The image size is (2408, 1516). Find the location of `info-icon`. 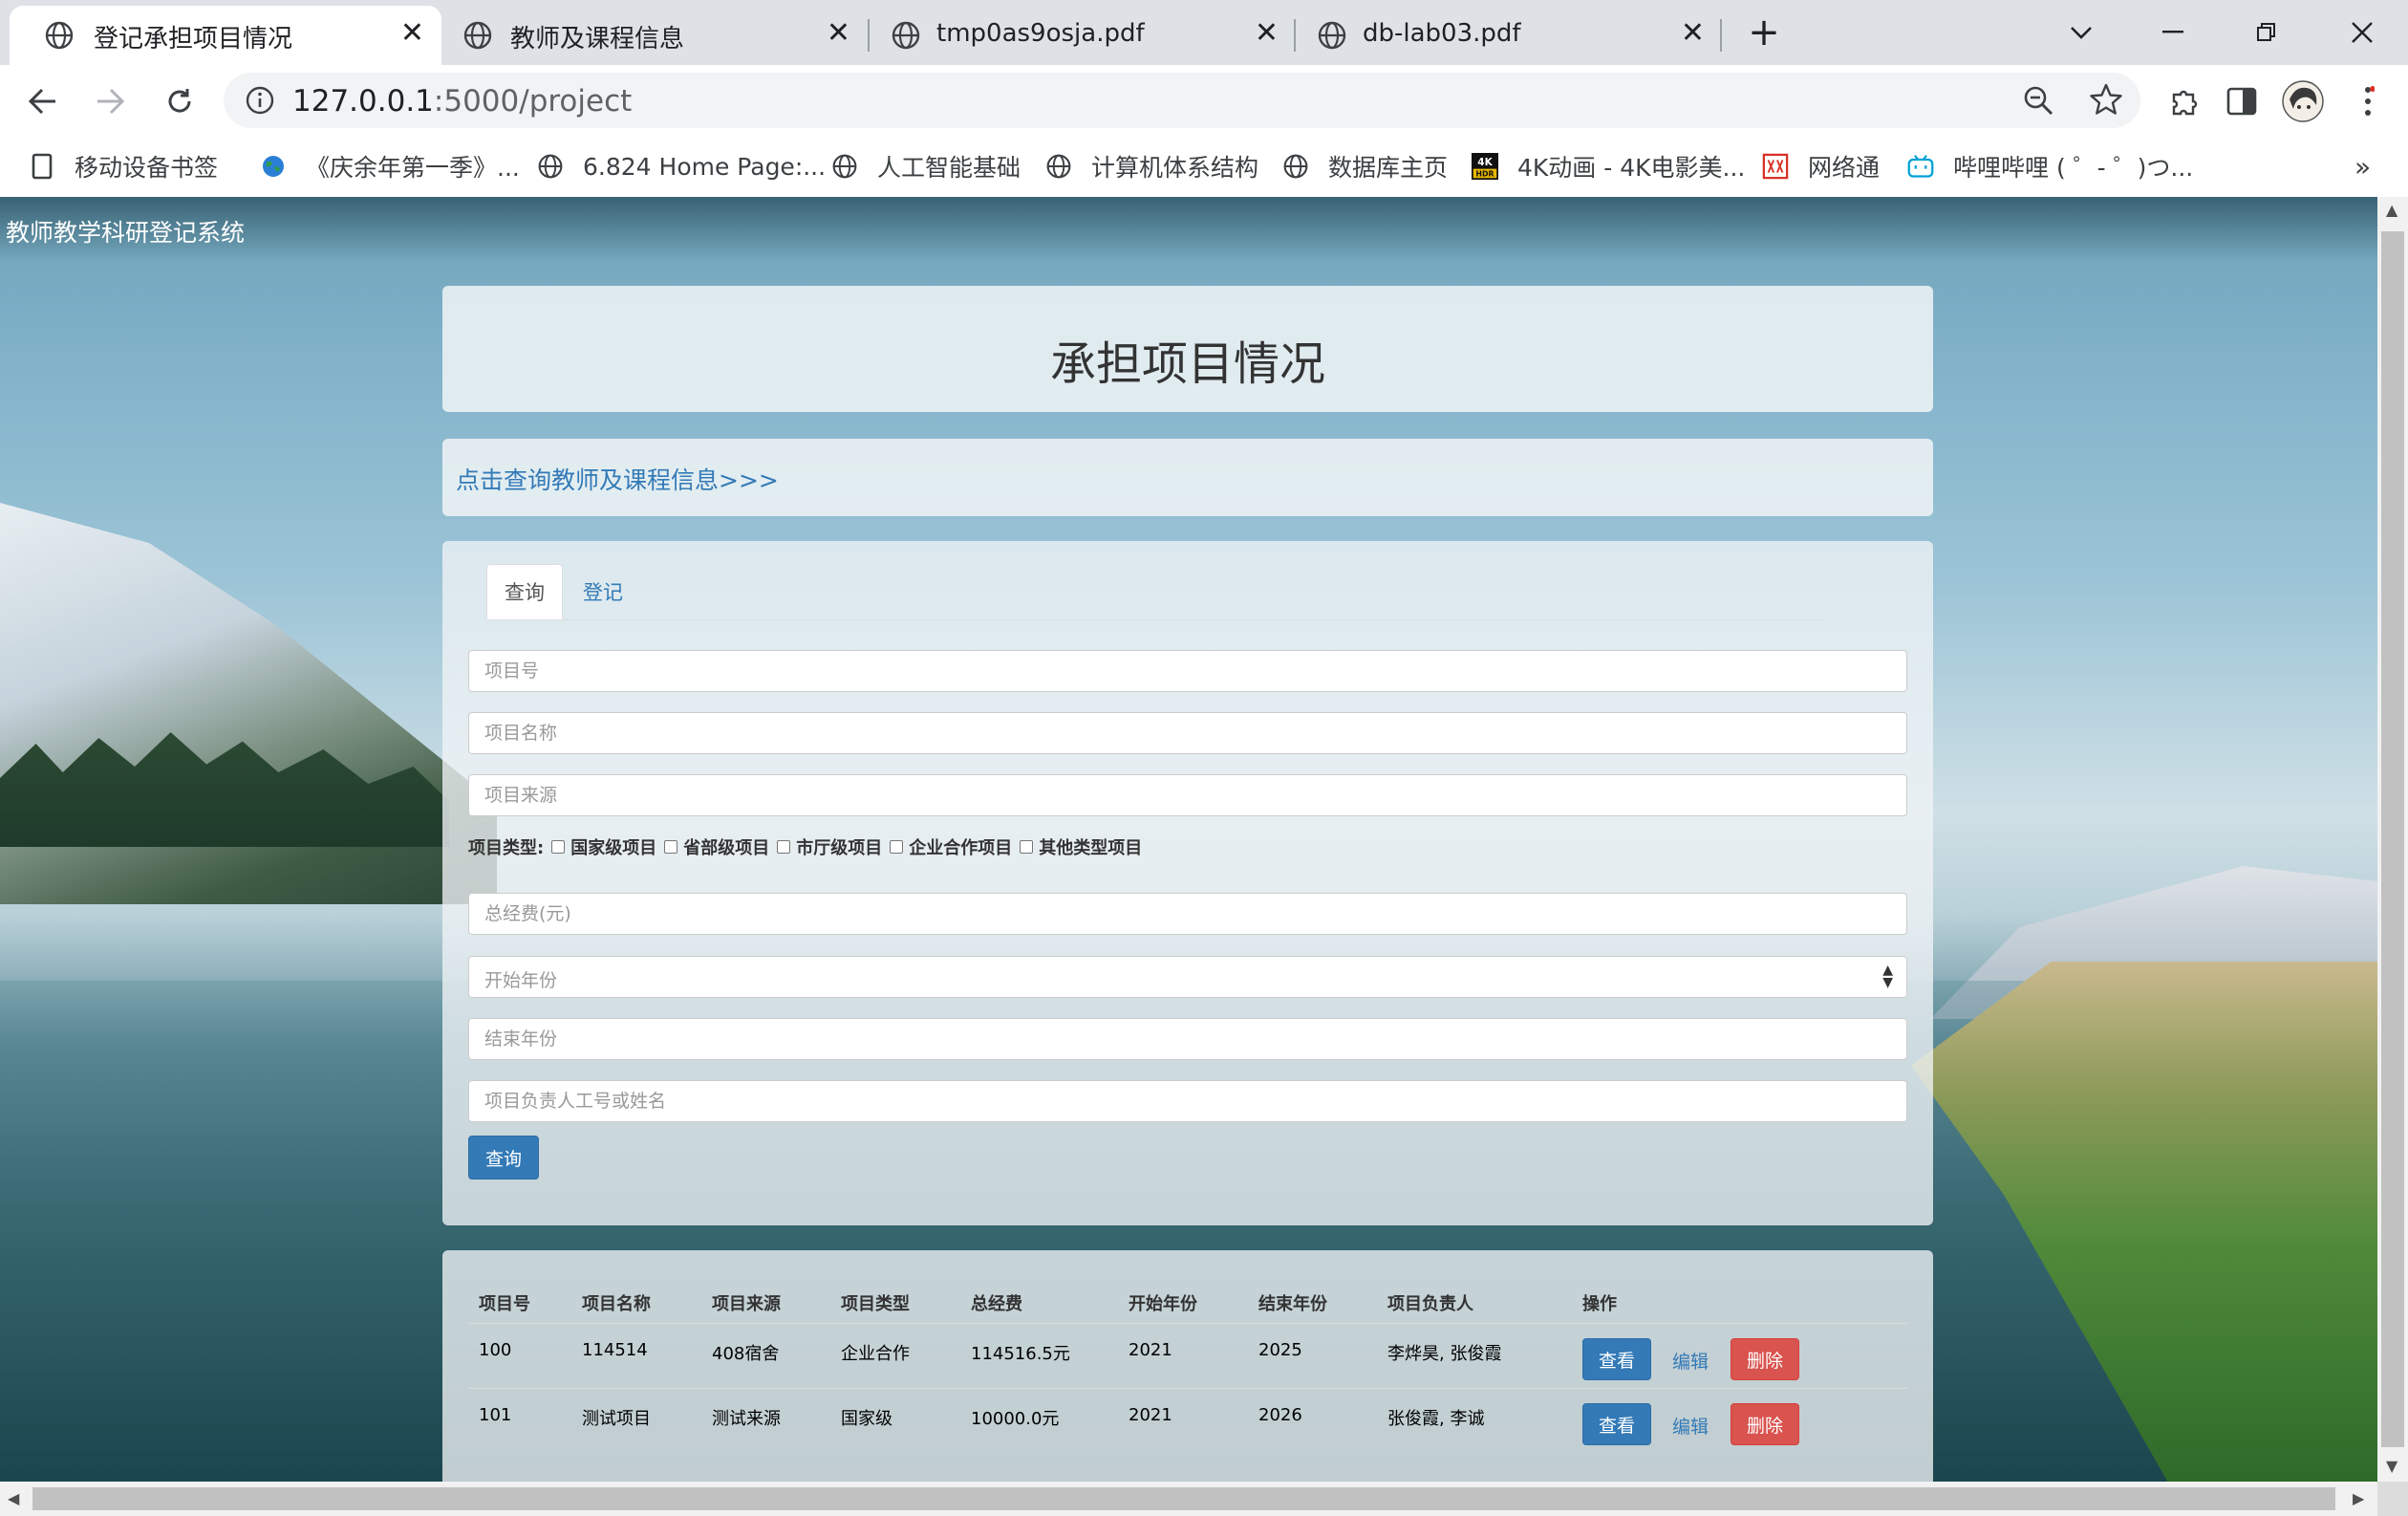

info-icon is located at coordinates (260, 100).